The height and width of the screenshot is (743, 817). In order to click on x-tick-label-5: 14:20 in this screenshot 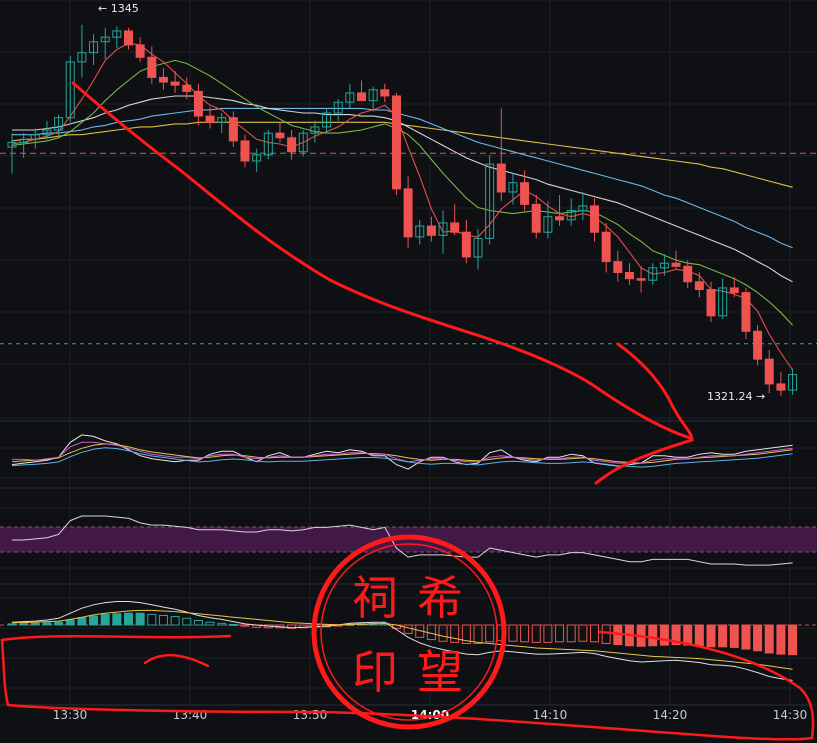, I will do `click(670, 715)`.